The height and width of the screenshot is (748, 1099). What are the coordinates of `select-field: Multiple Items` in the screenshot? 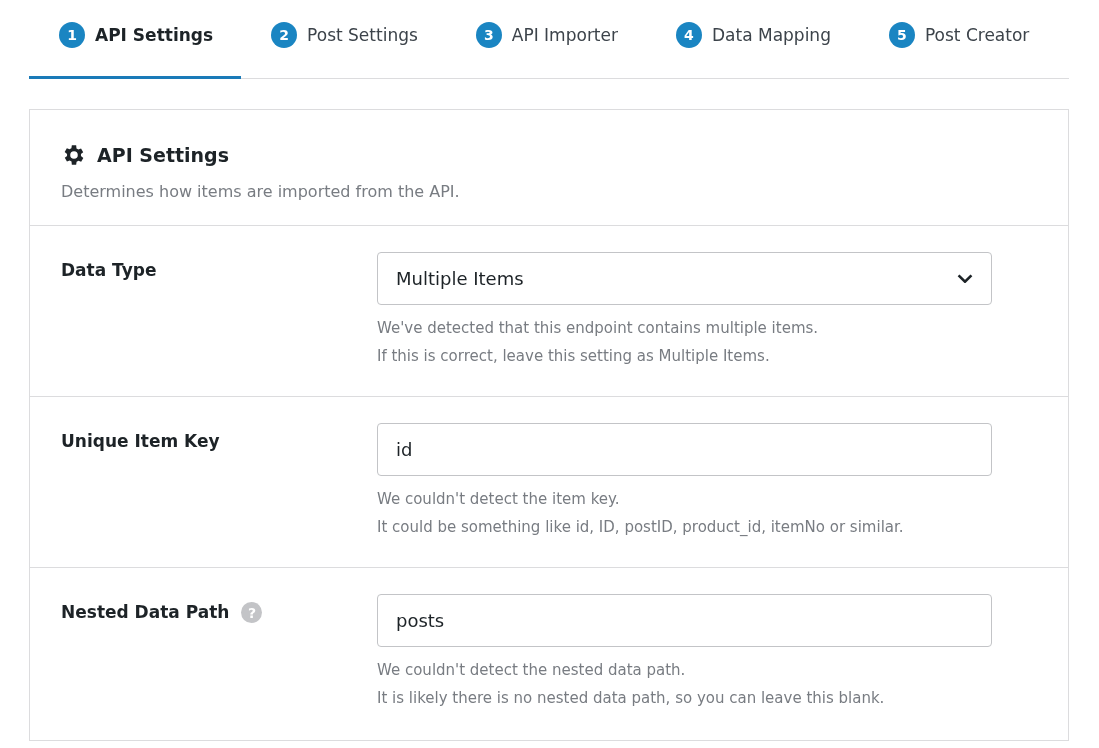 It's located at (684, 278).